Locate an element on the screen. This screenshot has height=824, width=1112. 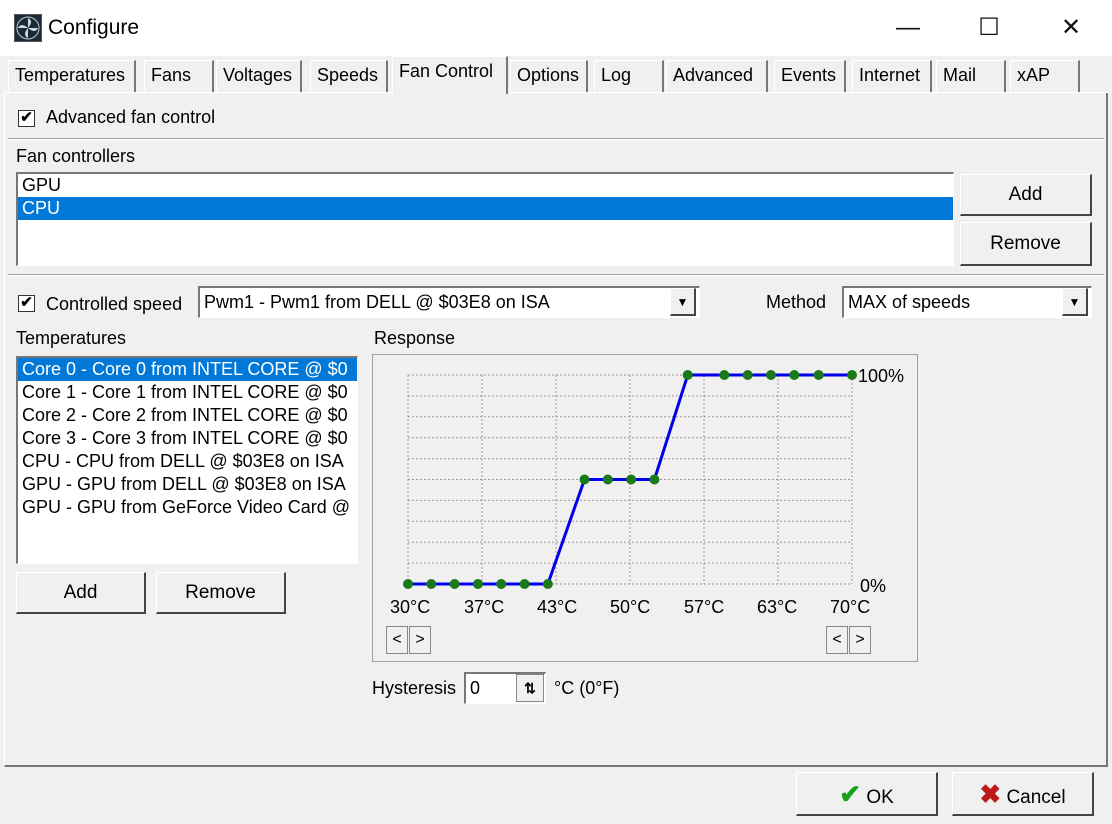
x-tick-label: 63°C is located at coordinates (777, 607).